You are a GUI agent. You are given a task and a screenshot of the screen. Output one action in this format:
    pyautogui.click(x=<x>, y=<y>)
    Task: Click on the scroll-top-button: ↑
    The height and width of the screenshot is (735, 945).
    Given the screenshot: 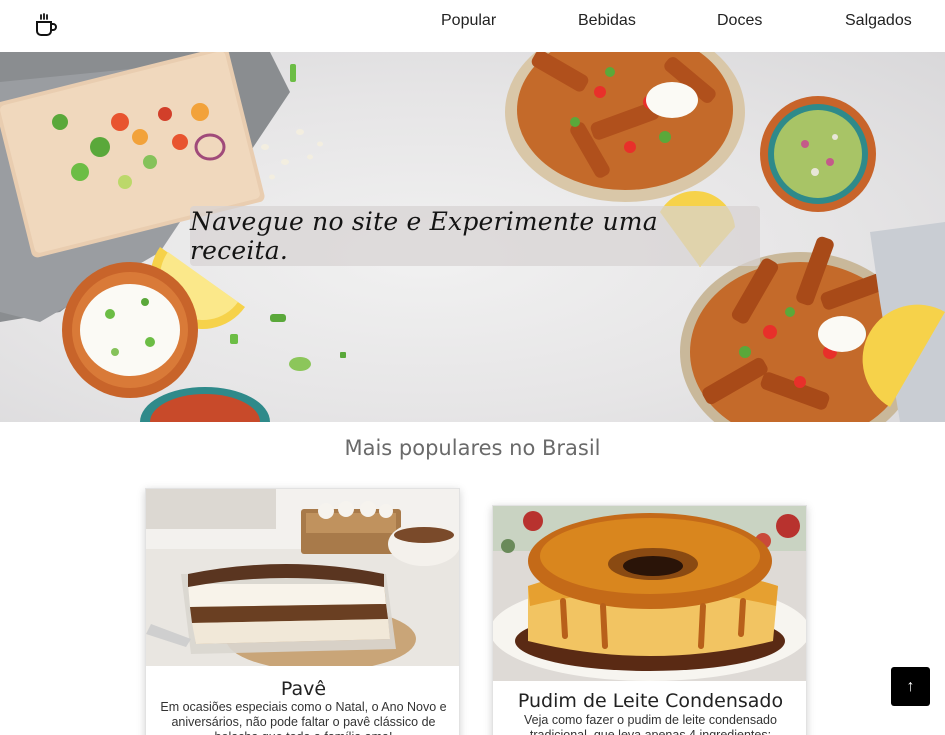 What is the action you would take?
    pyautogui.click(x=910, y=686)
    